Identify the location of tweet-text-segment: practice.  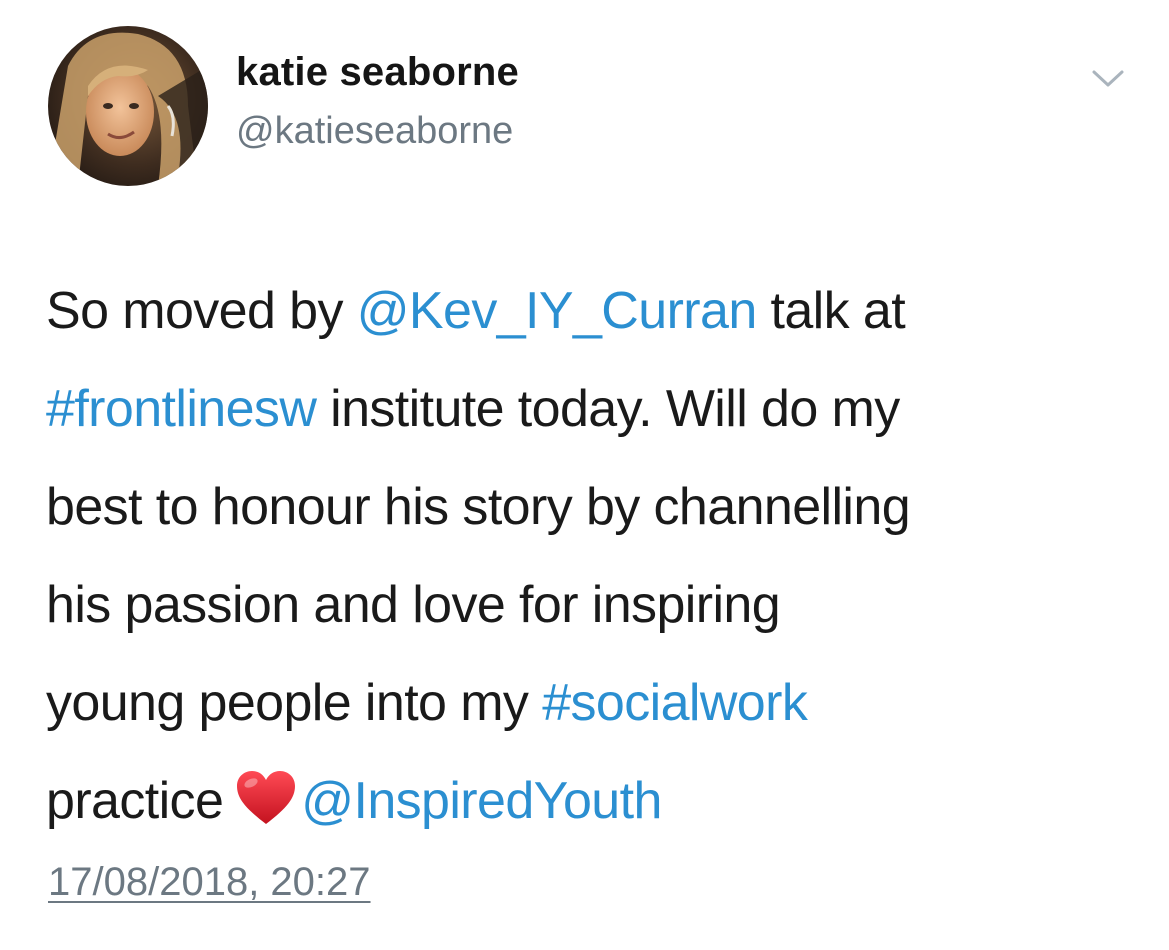
(135, 801).